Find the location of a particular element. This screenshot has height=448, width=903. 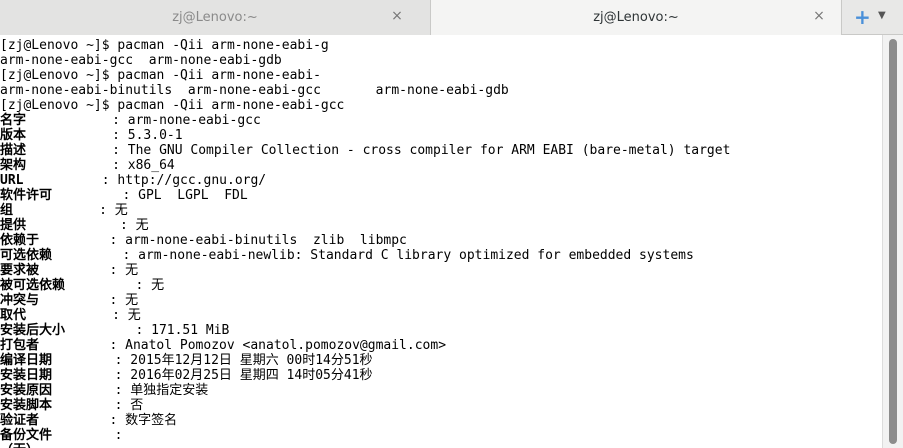

chevron-down-icon: ▼ is located at coordinates (882, 15).